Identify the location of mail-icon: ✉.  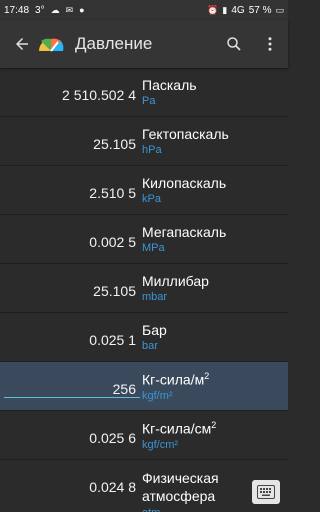
(69, 9).